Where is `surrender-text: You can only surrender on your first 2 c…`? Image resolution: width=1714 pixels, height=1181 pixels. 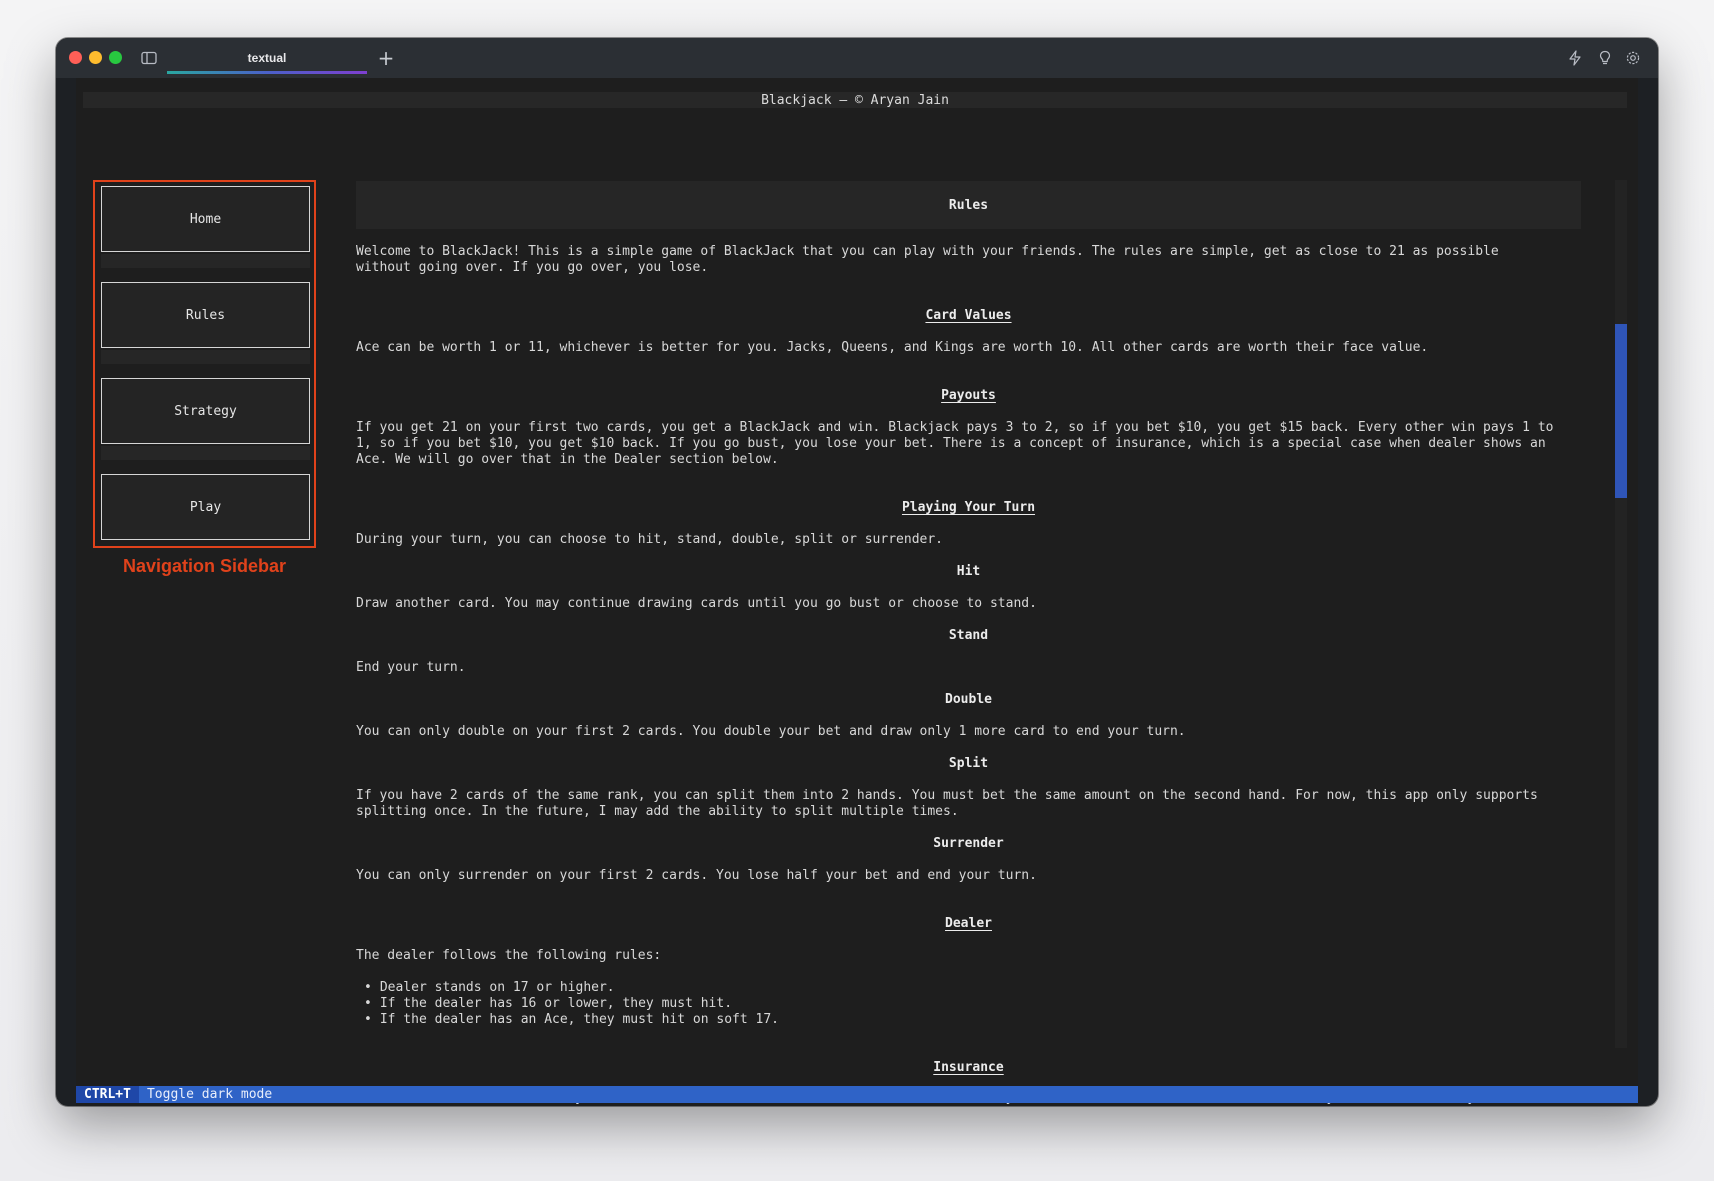
surrender-text: You can only surrender on your first 2 c… is located at coordinates (696, 875).